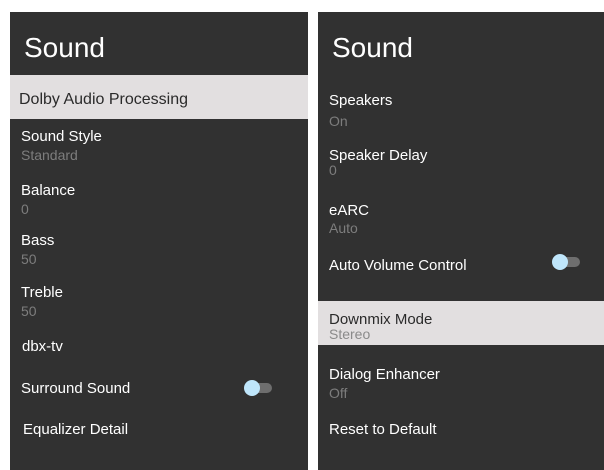 This screenshot has height=470, width=604. I want to click on menu-item-equalizer-detail: Equalizer Detail, so click(159, 432).